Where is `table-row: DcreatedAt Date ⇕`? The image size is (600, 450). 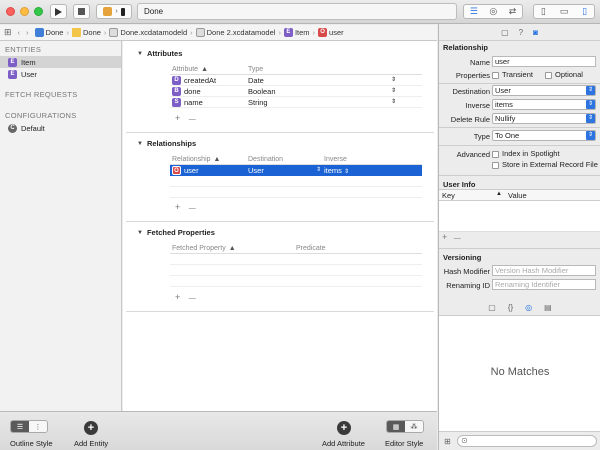 table-row: DcreatedAt Date ⇕ is located at coordinates (296, 80).